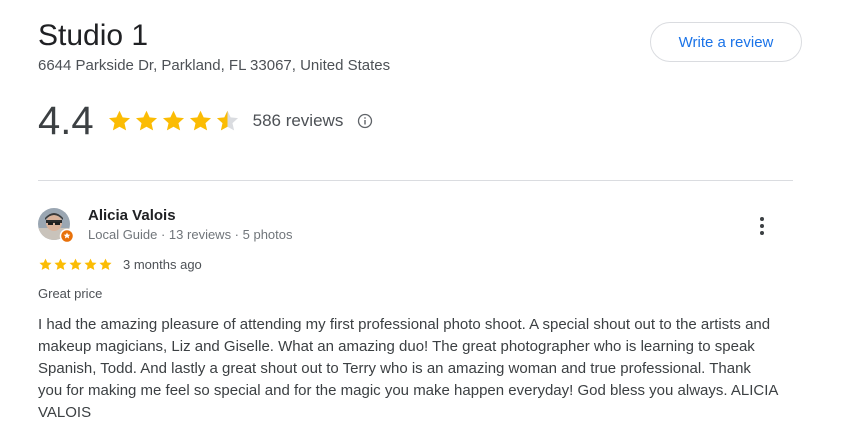 Image resolution: width=846 pixels, height=425 pixels. What do you see at coordinates (93, 35) in the screenshot?
I see `place-title: Studio 1` at bounding box center [93, 35].